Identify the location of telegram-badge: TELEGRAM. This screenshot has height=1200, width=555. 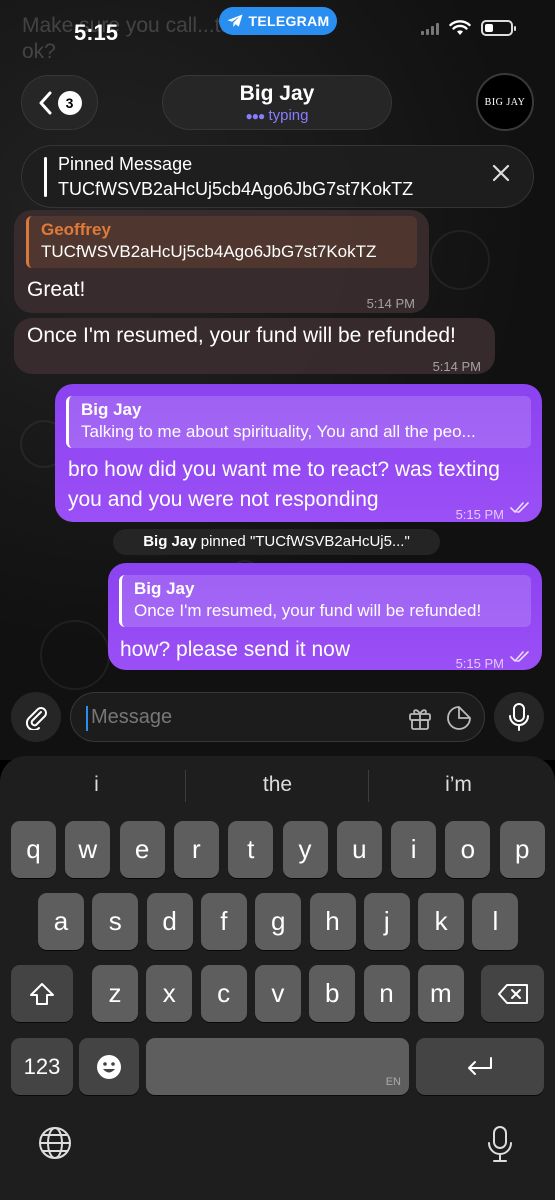
(278, 21).